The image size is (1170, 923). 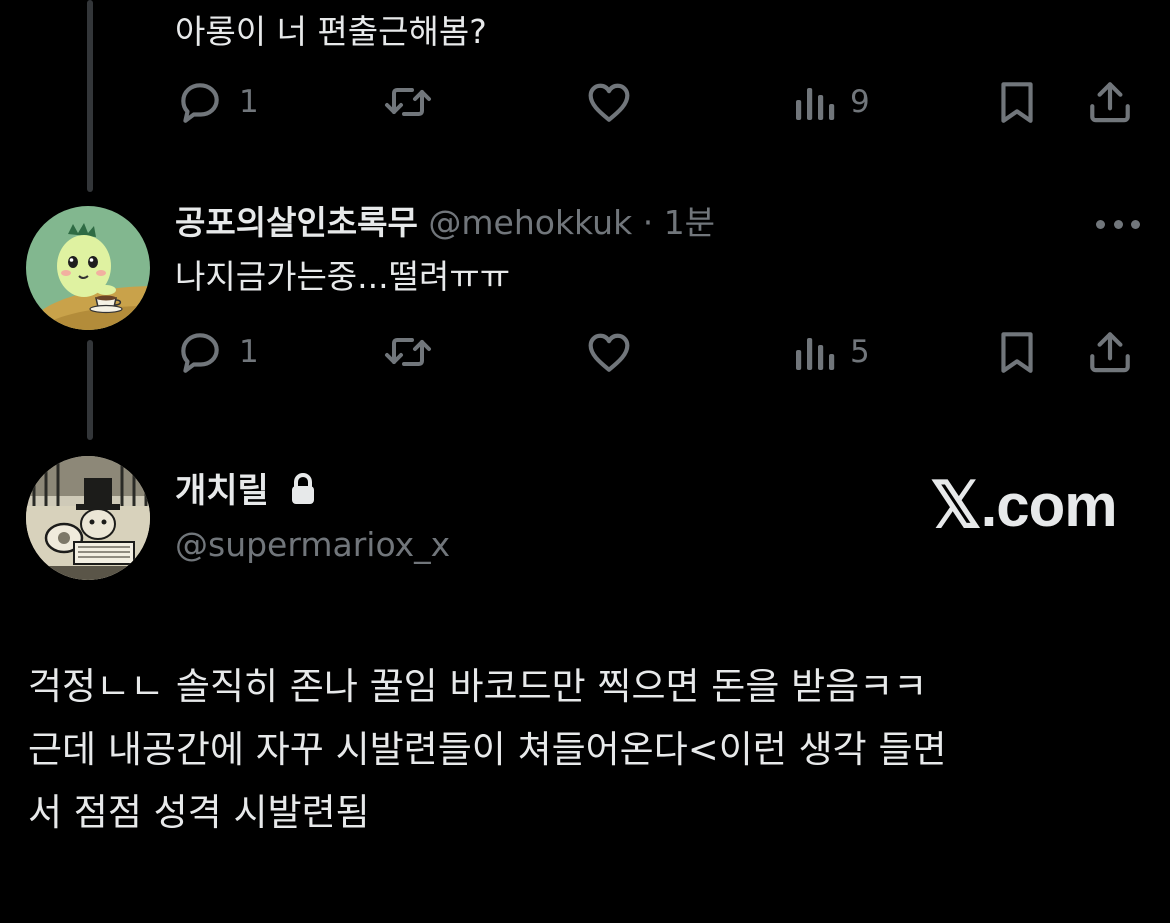 I want to click on tweet-text: 나지금가는중...떨려ㅠㅠ, so click(x=343, y=276).